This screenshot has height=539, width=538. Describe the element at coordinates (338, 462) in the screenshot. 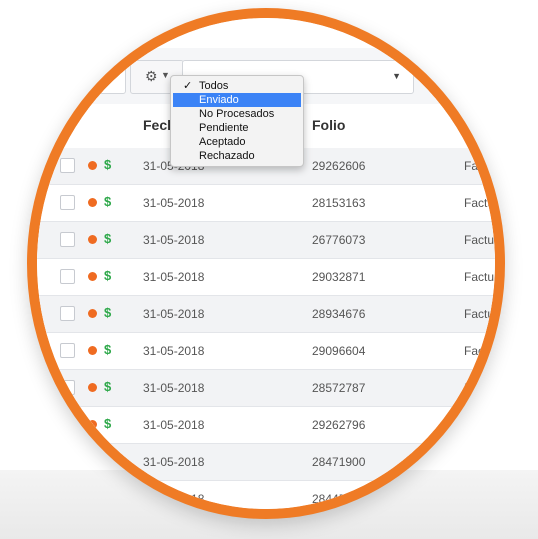

I see `cell-folio: 28471900` at that location.